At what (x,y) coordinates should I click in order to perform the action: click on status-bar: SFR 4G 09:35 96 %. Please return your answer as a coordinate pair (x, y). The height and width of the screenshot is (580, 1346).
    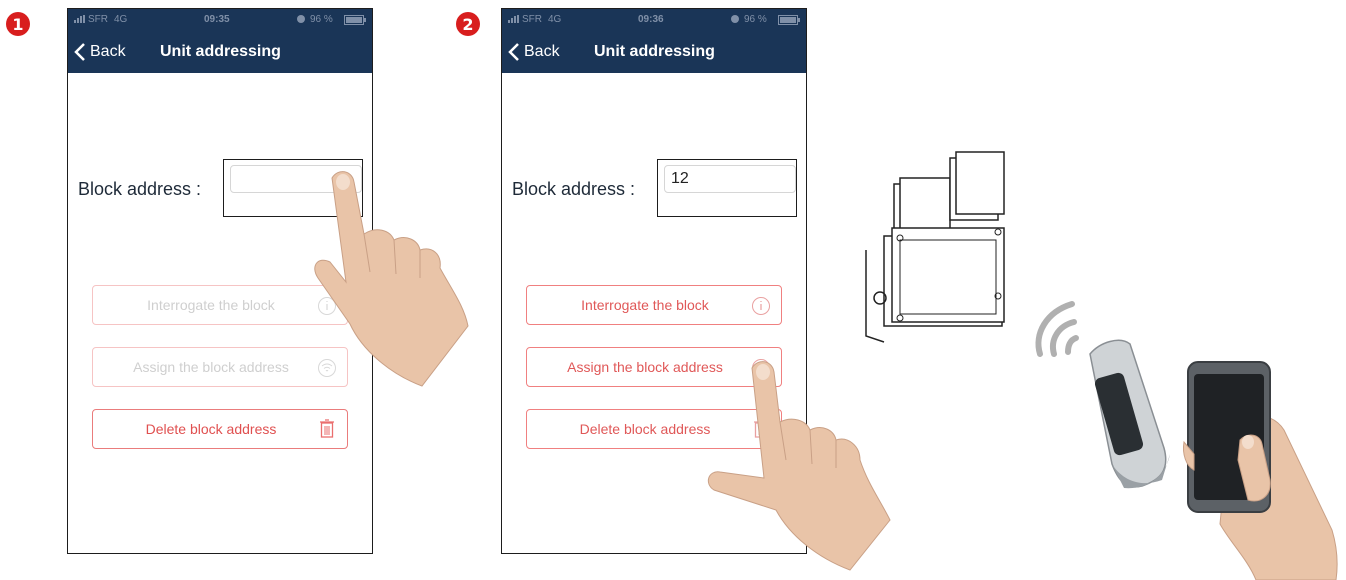
    Looking at the image, I should click on (220, 20).